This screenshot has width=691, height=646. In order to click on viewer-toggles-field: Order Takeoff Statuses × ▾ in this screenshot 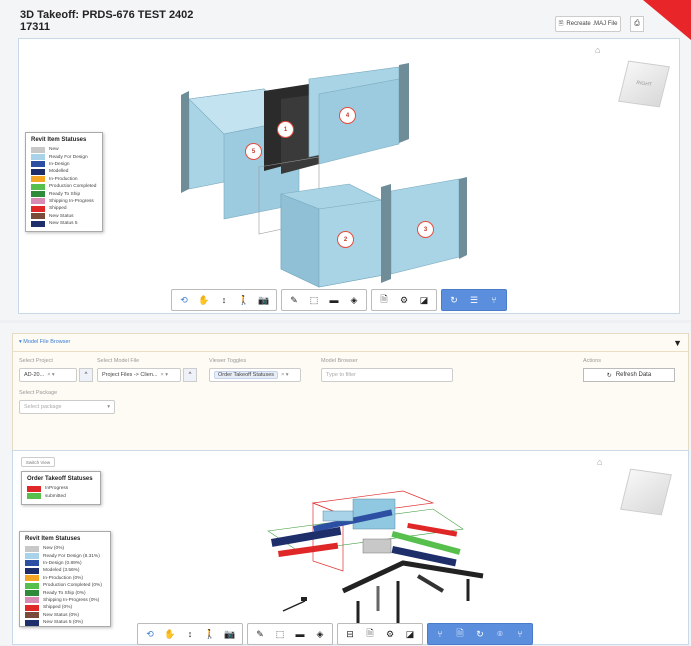, I will do `click(255, 375)`.